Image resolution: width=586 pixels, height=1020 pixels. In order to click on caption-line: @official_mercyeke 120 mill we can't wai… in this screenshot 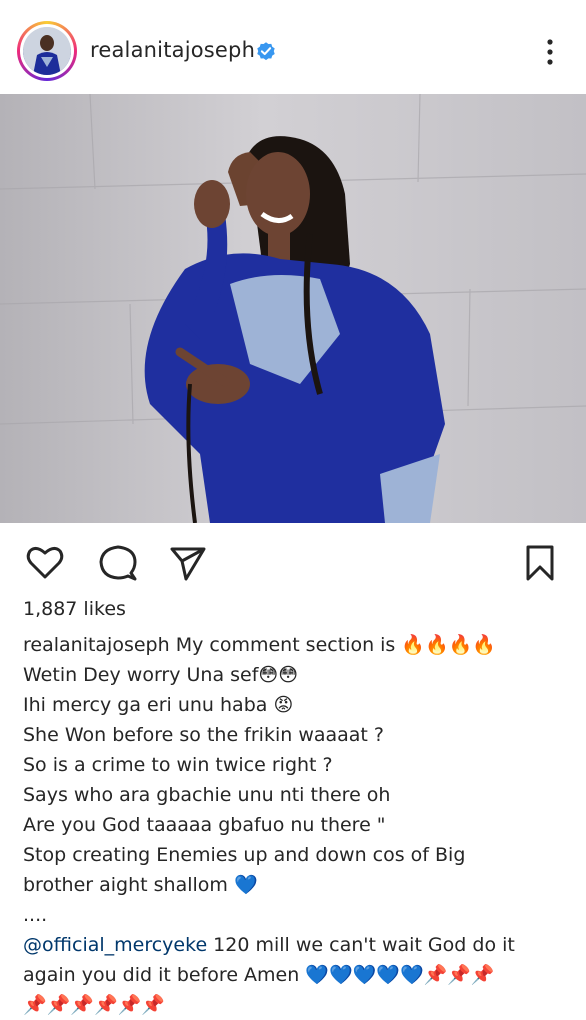, I will do `click(269, 945)`.